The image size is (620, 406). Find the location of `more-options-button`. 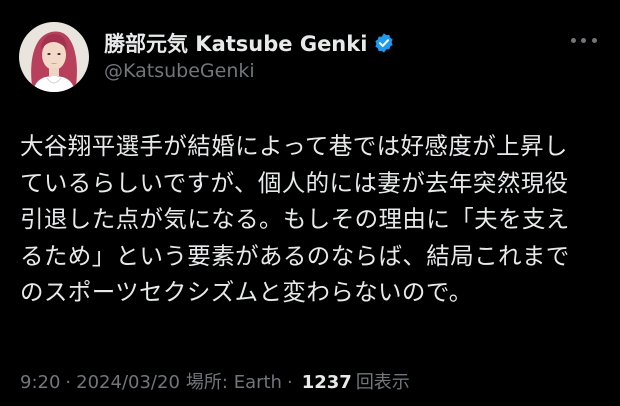

more-options-button is located at coordinates (584, 40).